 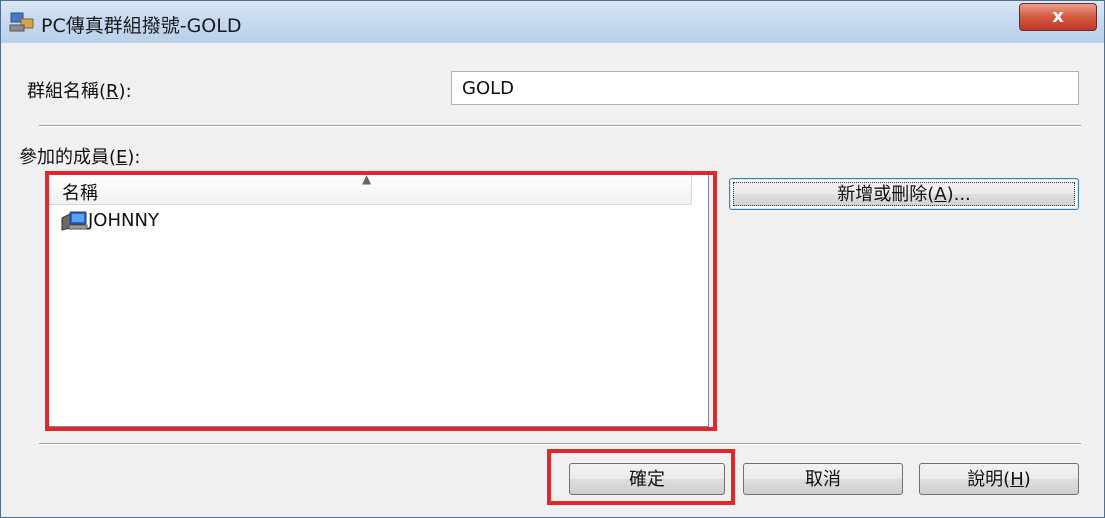 What do you see at coordinates (79, 91) in the screenshot?
I see `group-name-label: 群組名稱(R):` at bounding box center [79, 91].